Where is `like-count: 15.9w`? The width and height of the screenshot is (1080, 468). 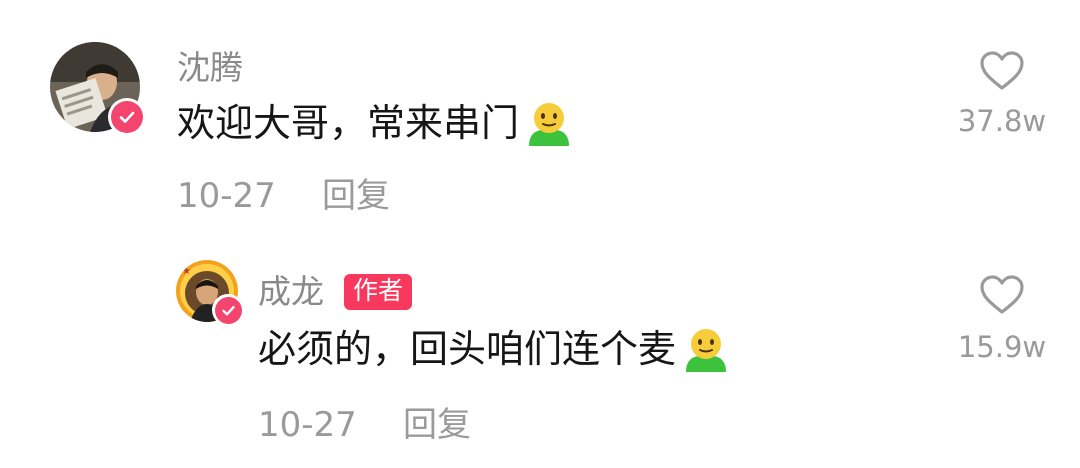 like-count: 15.9w is located at coordinates (1002, 347).